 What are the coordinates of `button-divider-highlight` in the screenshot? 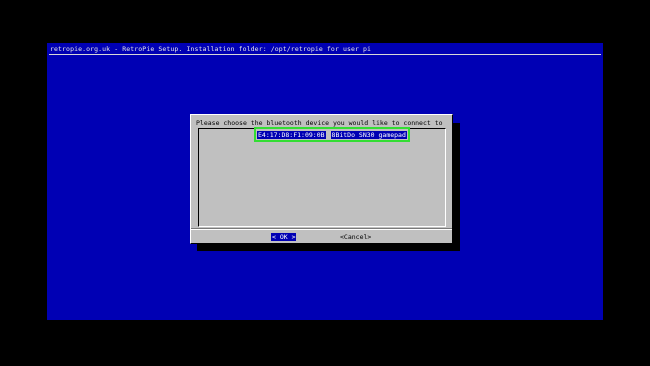 It's located at (321, 229).